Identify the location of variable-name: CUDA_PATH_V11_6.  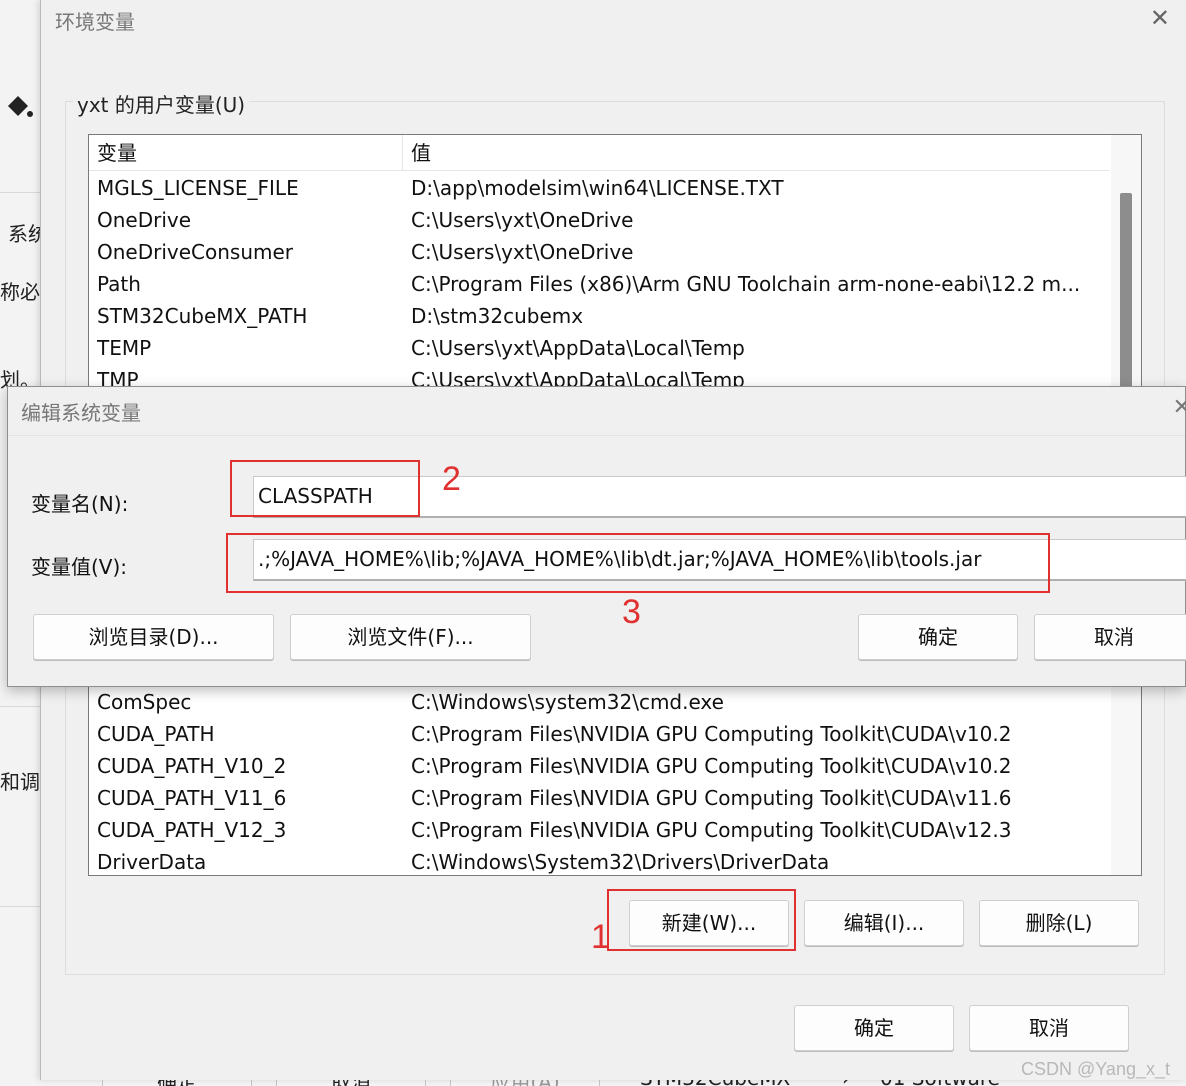
(192, 798).